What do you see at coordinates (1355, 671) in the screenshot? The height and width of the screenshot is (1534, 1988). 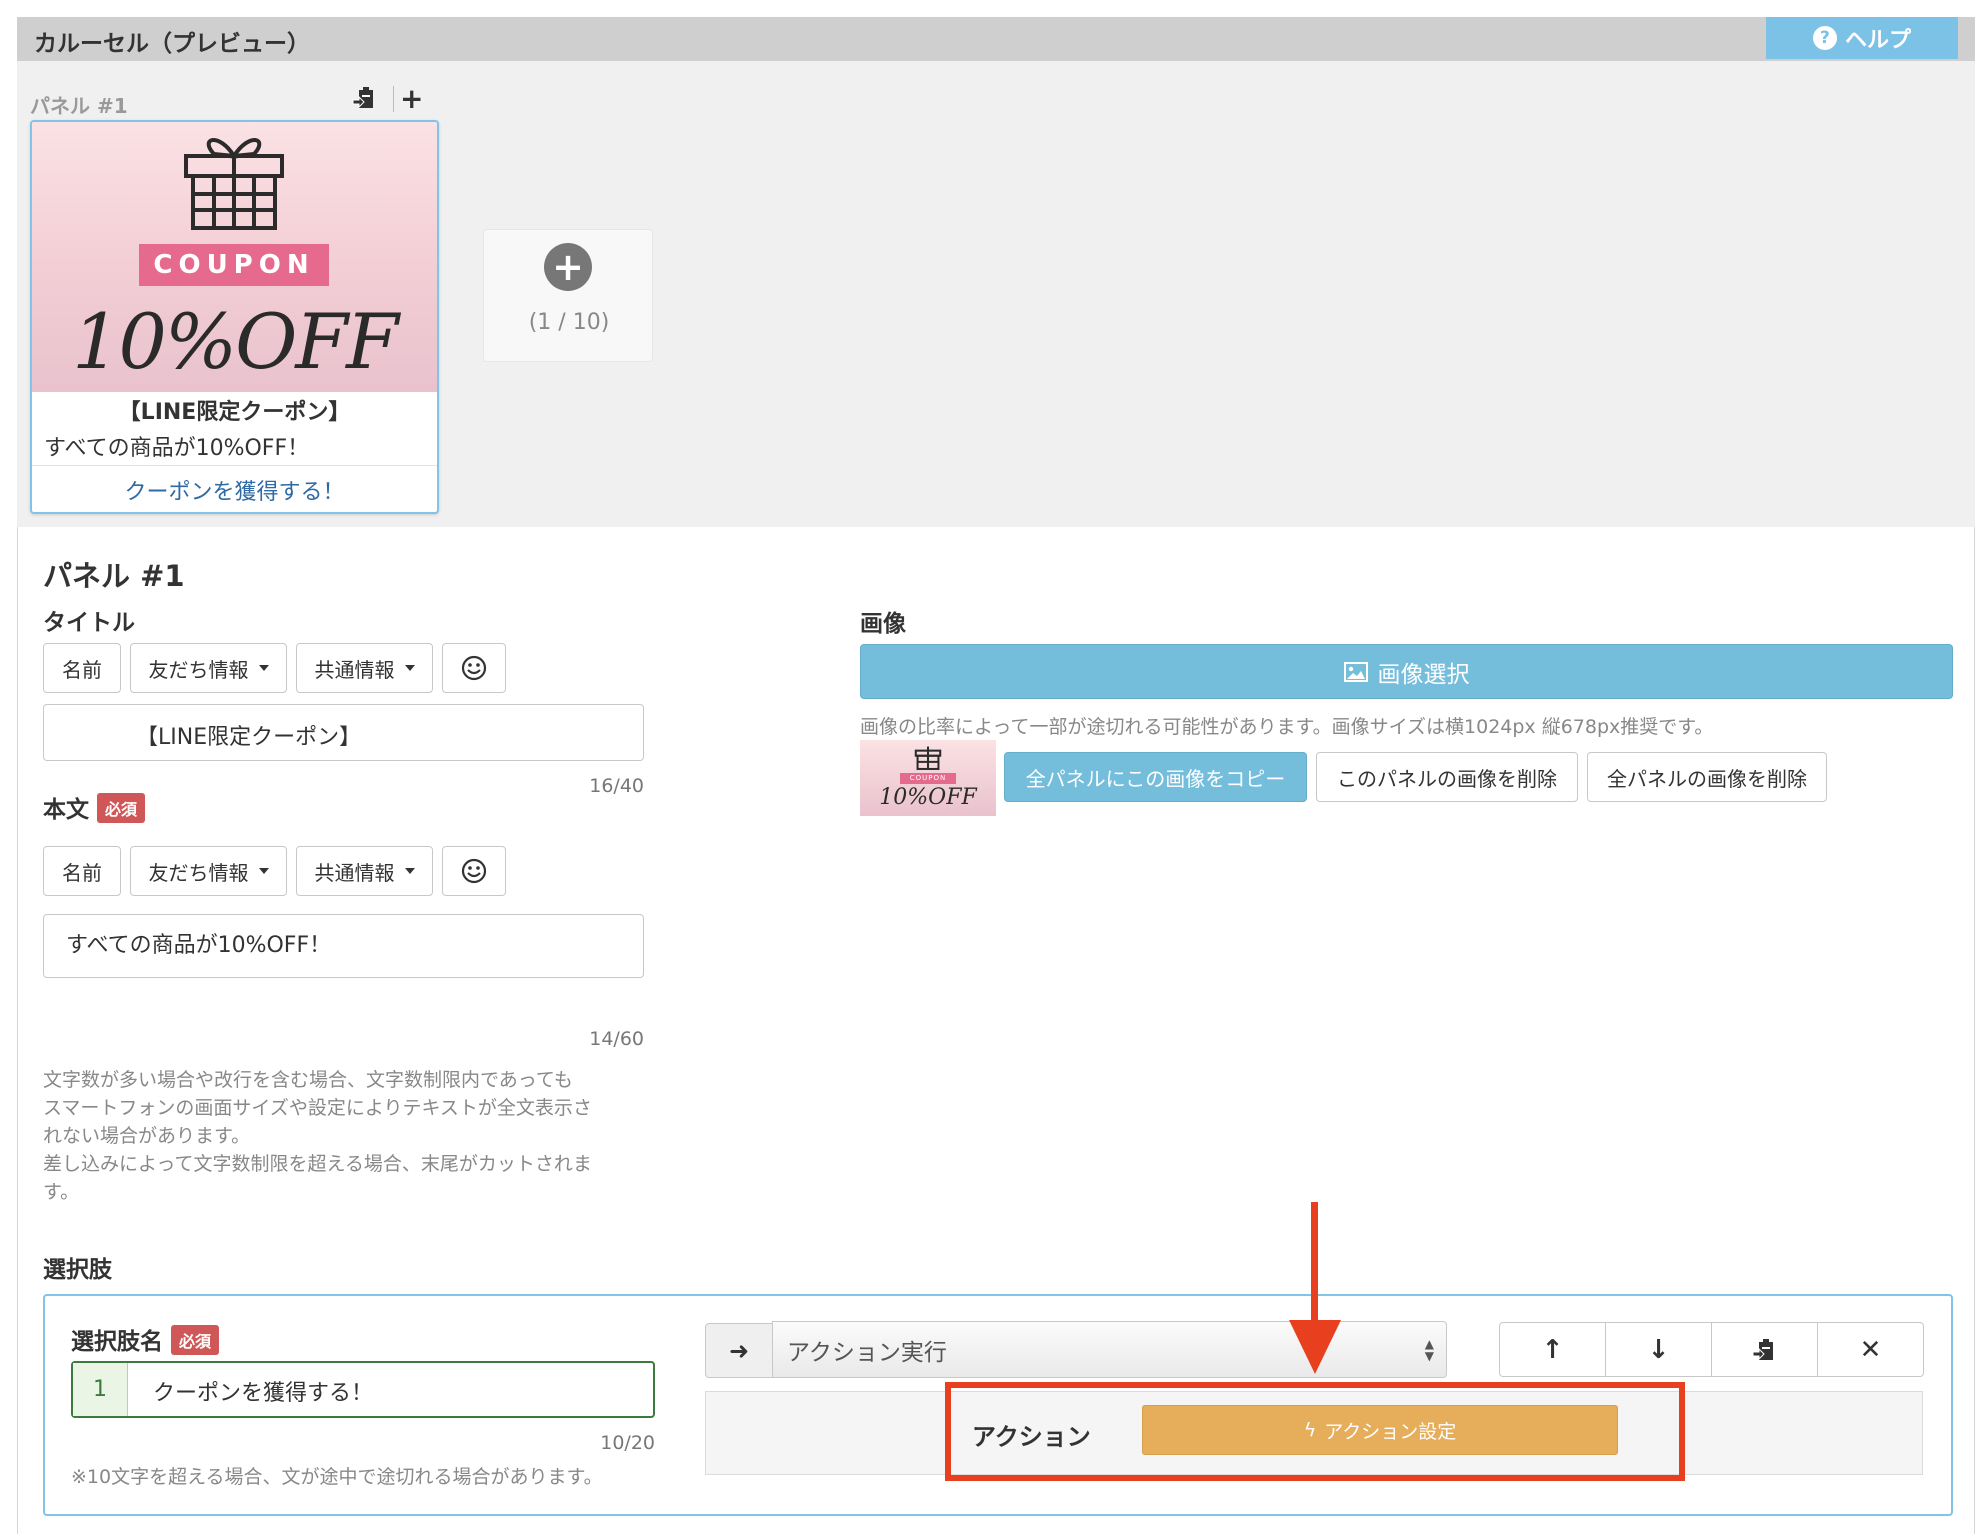 I see `picture-icon` at bounding box center [1355, 671].